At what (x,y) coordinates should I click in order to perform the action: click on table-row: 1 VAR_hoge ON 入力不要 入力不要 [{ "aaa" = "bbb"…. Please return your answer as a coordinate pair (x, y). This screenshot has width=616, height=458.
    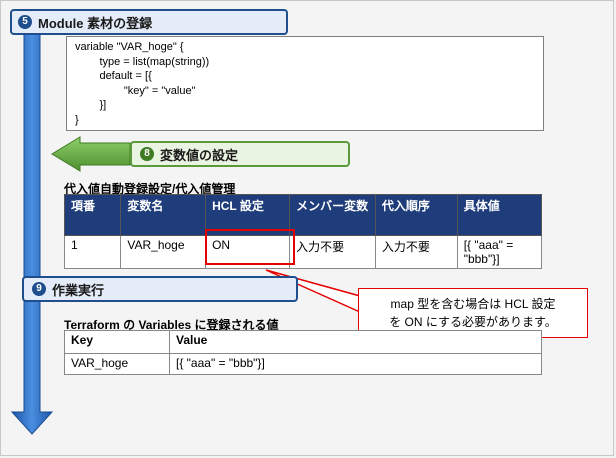
    Looking at the image, I should click on (303, 252).